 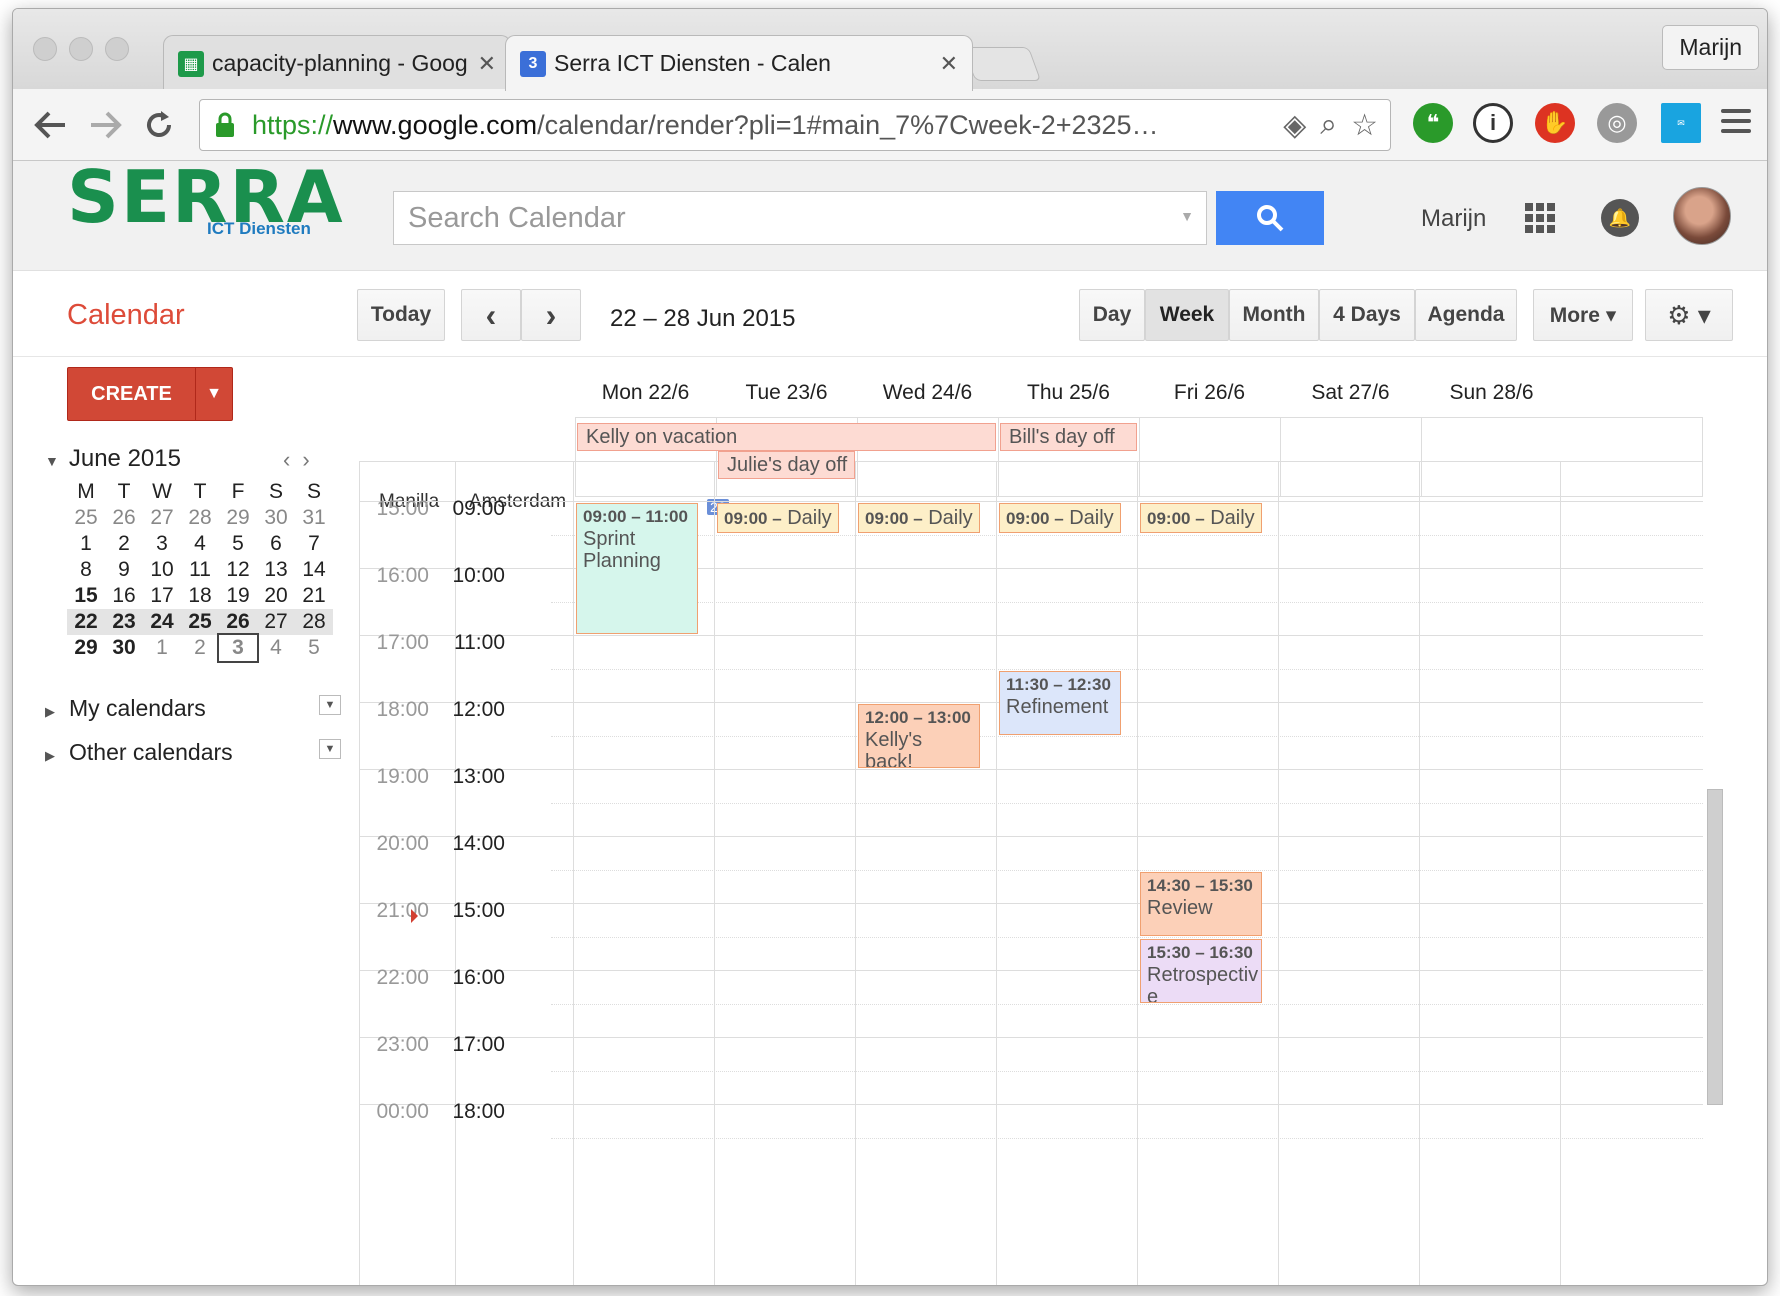 What do you see at coordinates (81, 49) in the screenshot?
I see `minimize-window-button` at bounding box center [81, 49].